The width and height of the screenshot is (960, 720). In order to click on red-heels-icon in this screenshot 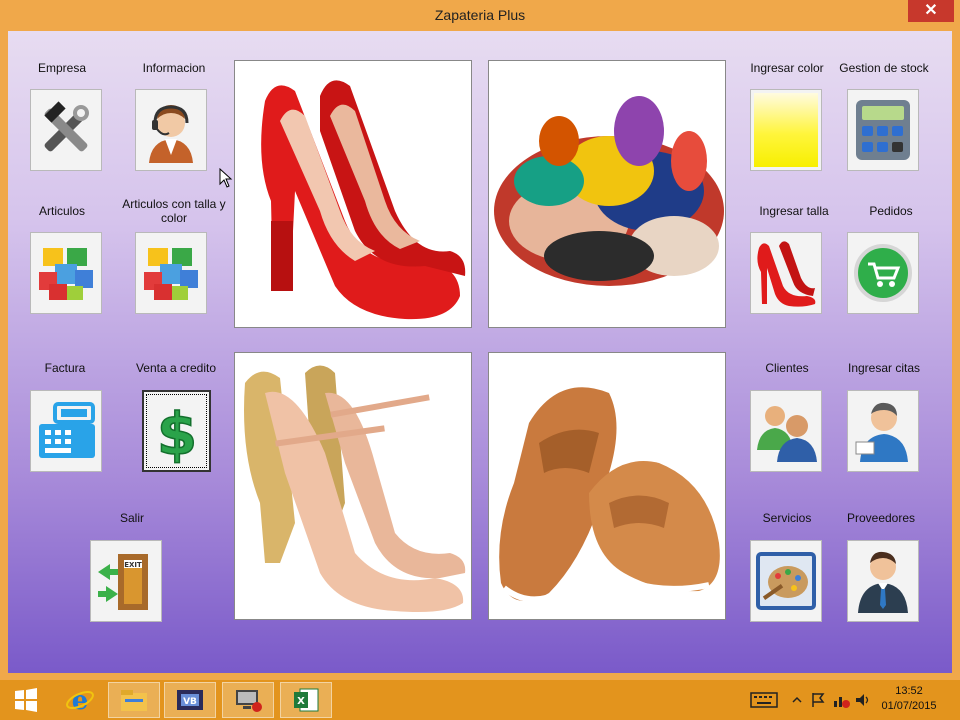, I will do `click(786, 274)`.